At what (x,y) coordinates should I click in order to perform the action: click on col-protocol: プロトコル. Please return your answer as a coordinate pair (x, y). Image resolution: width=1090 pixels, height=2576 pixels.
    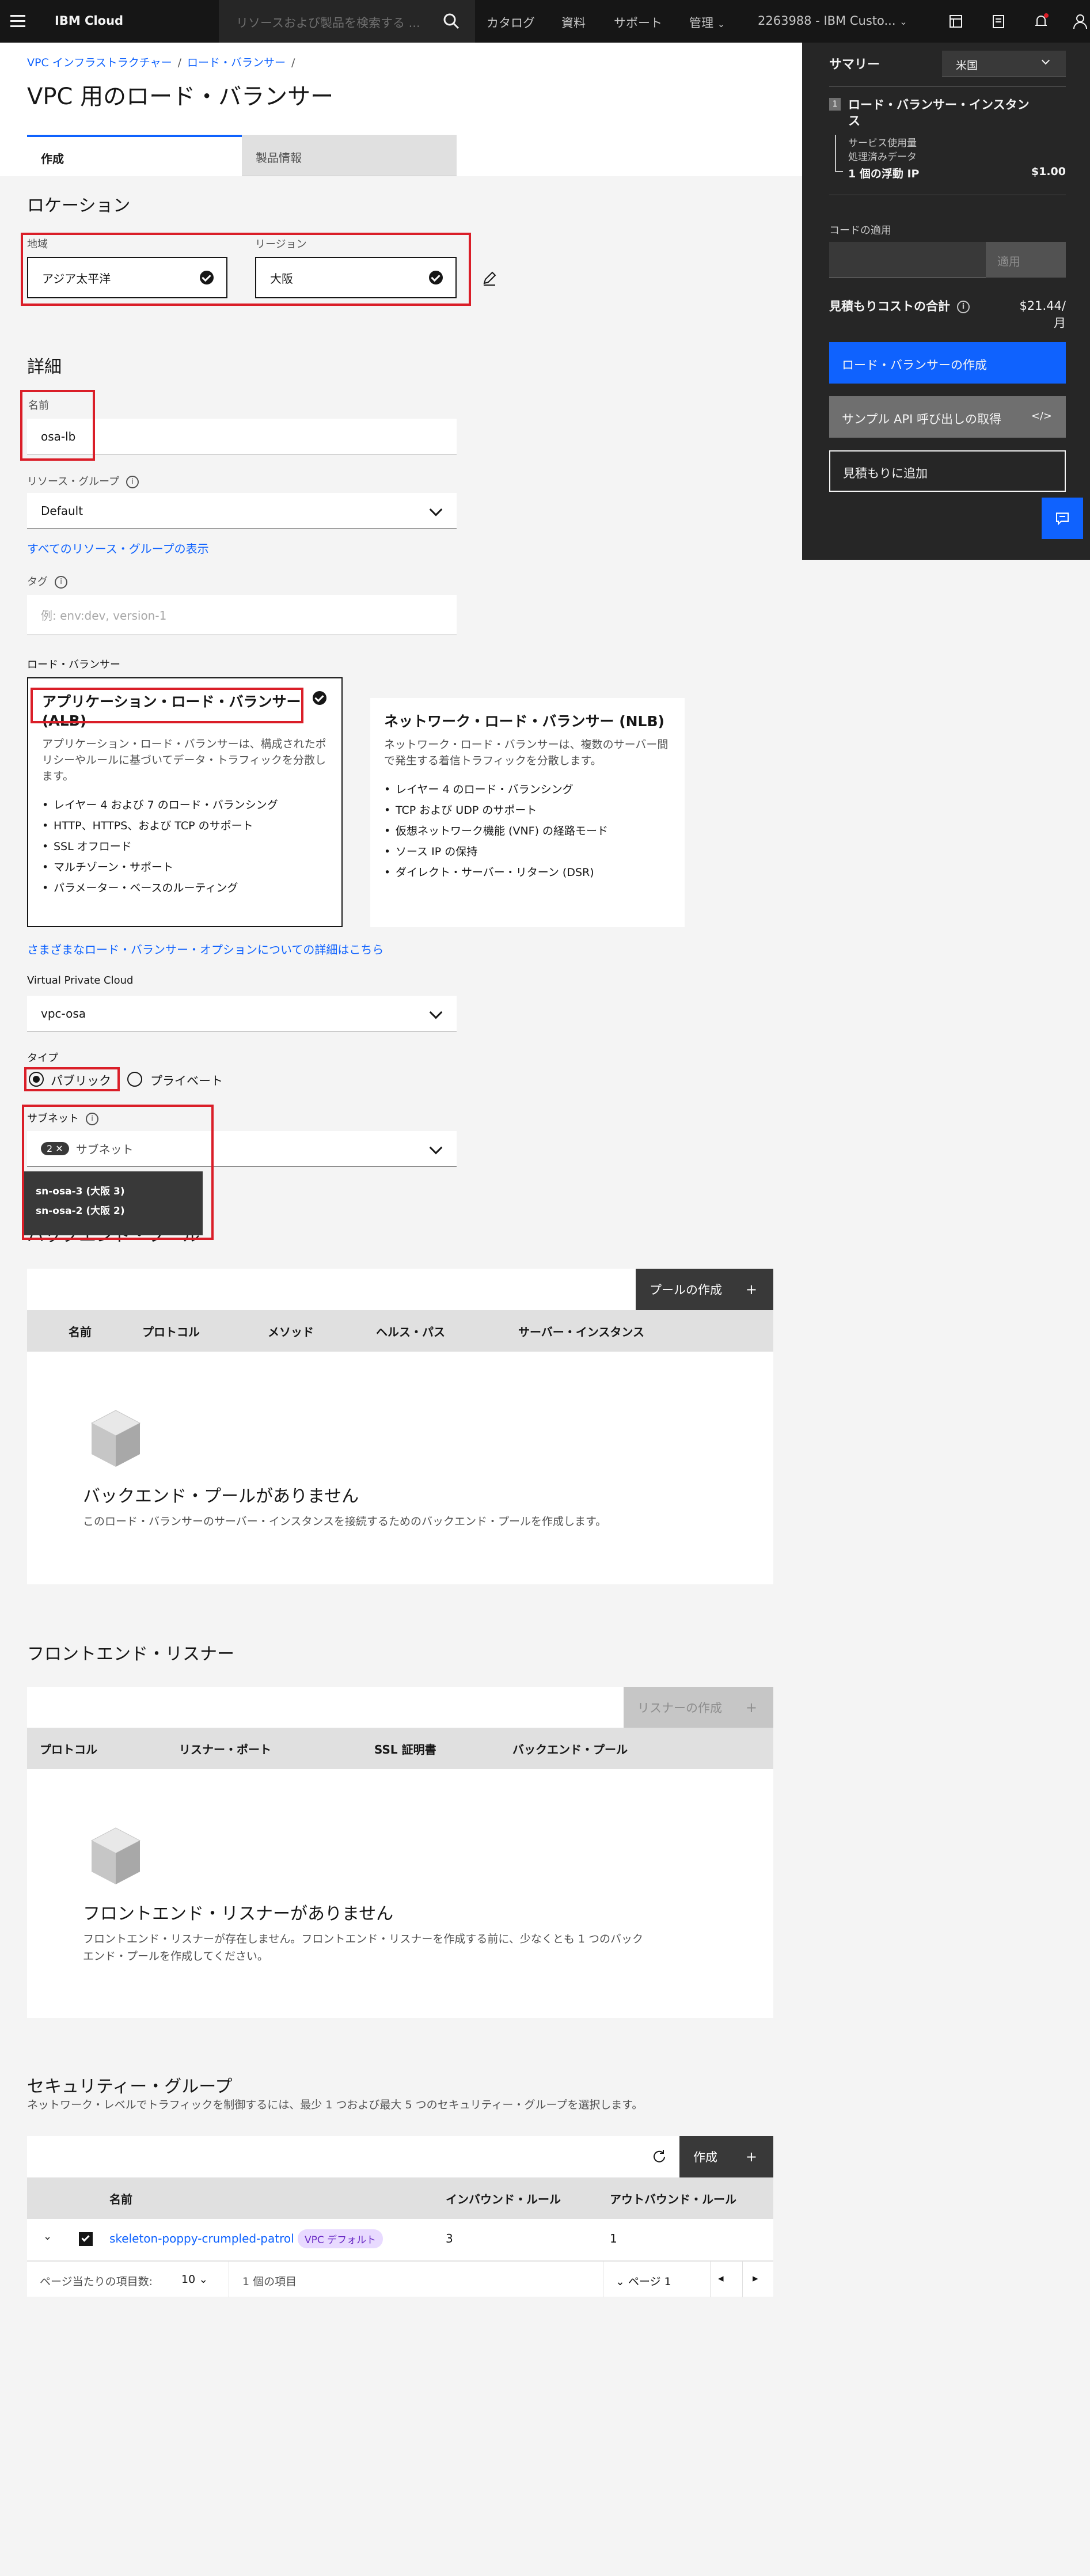
    Looking at the image, I should click on (68, 1749).